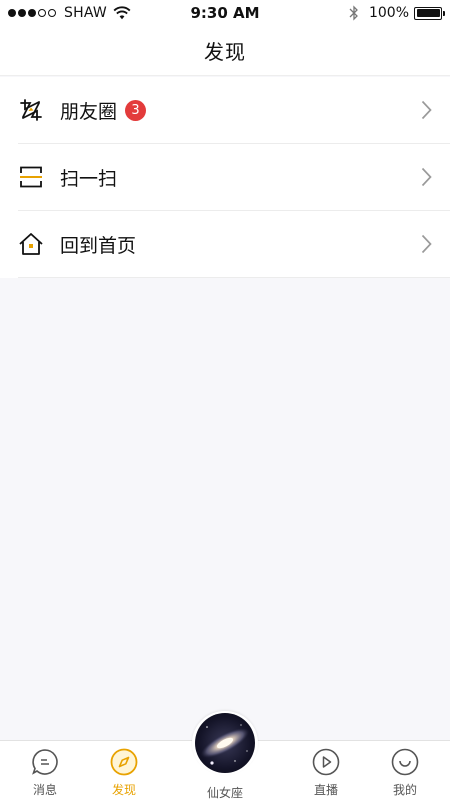 This screenshot has width=450, height=800. I want to click on message-icon, so click(45, 762).